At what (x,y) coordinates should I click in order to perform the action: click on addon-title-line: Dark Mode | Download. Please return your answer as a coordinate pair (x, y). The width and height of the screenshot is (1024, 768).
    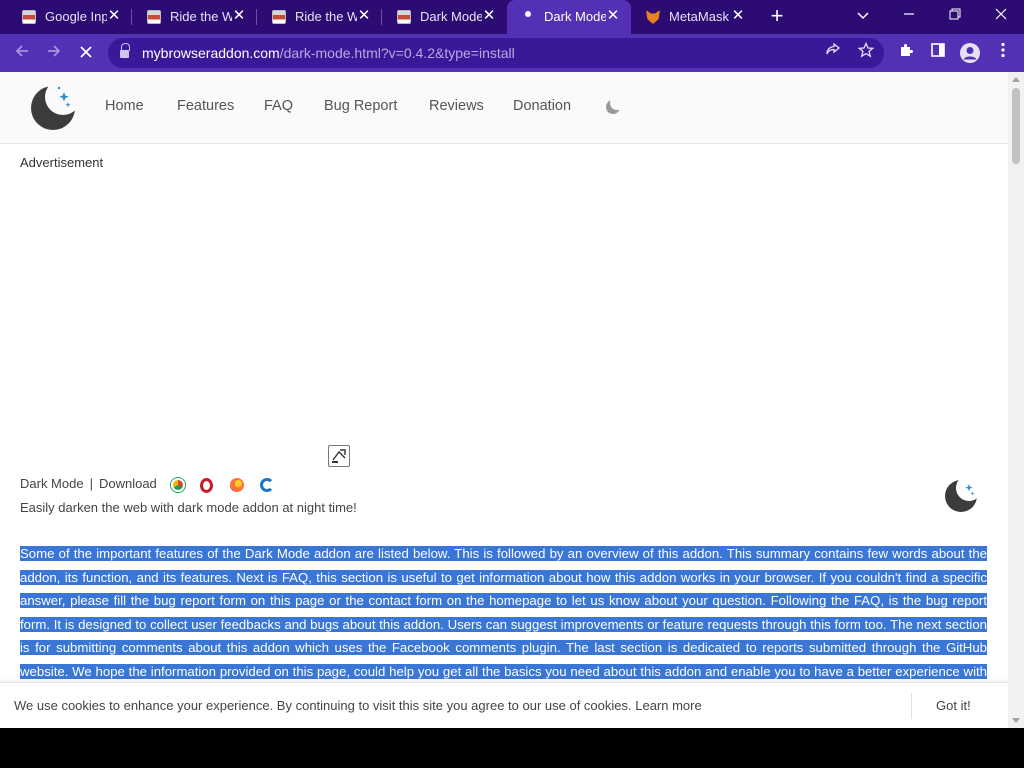
    Looking at the image, I should click on (88, 483).